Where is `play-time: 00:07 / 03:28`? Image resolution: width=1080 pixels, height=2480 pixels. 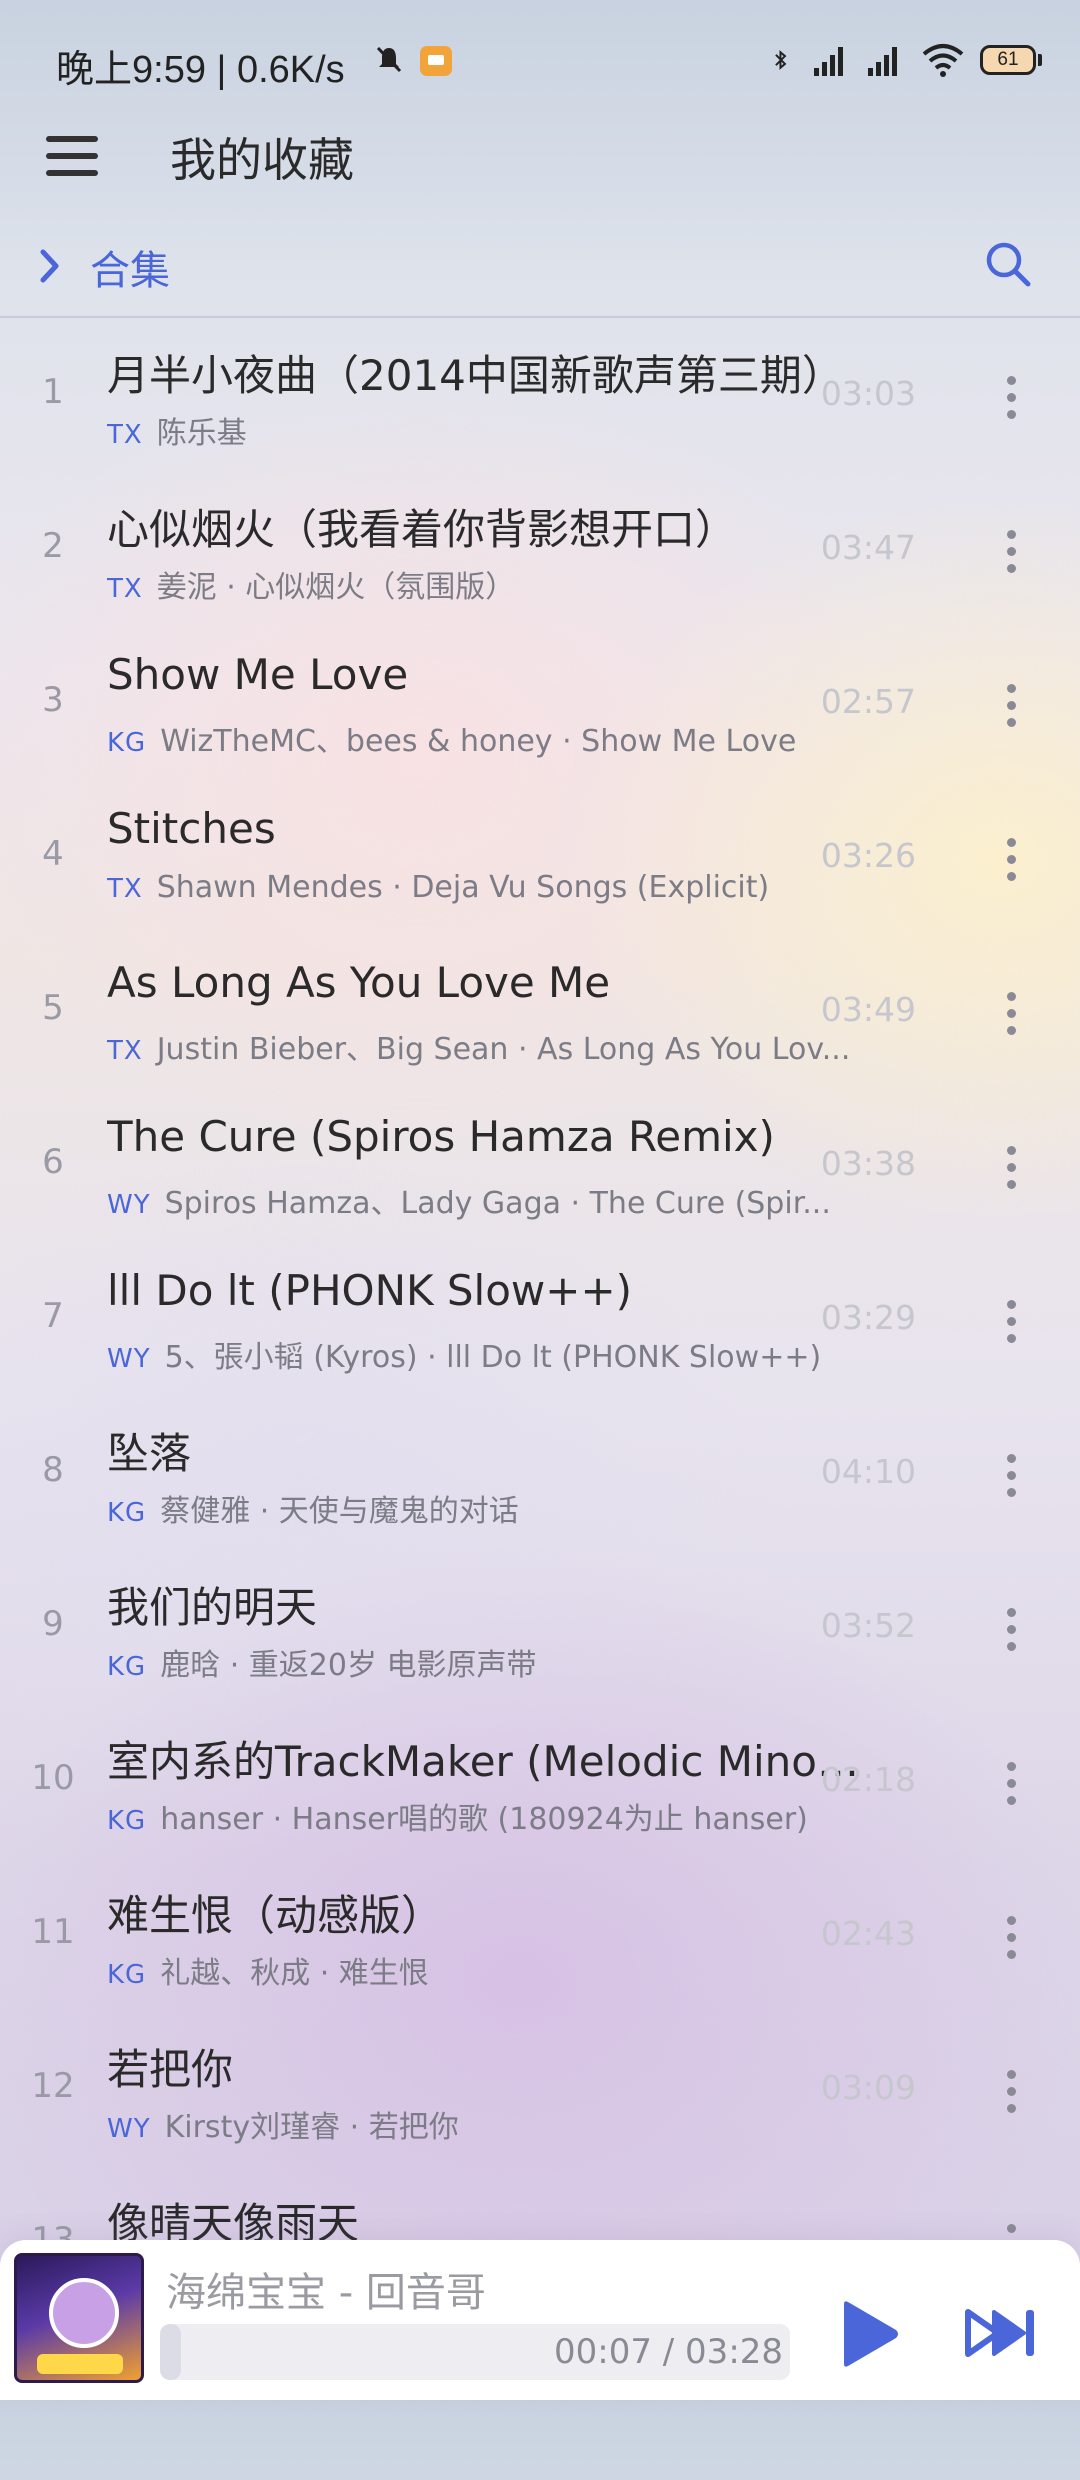 play-time: 00:07 / 03:28 is located at coordinates (669, 2352).